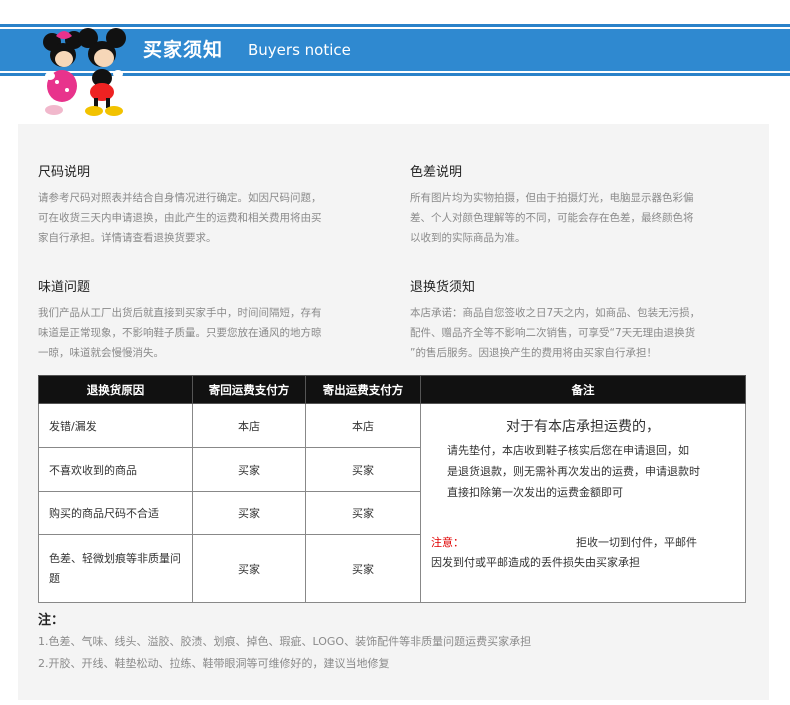 Image resolution: width=790 pixels, height=705 pixels. What do you see at coordinates (183, 50) in the screenshot?
I see `page-title: 买家须知` at bounding box center [183, 50].